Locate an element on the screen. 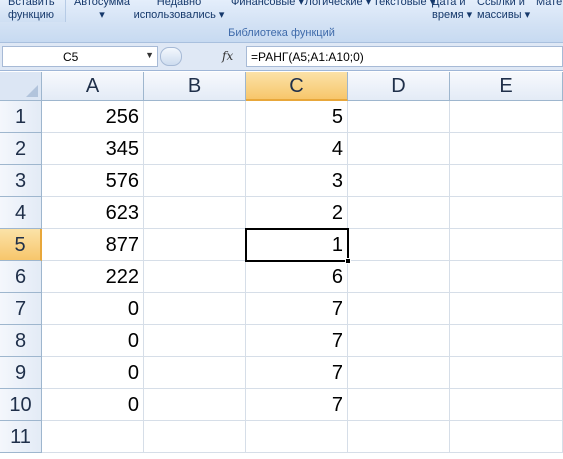 The image size is (563, 459). insert-function-label-1: Вставить is located at coordinates (31, 4).